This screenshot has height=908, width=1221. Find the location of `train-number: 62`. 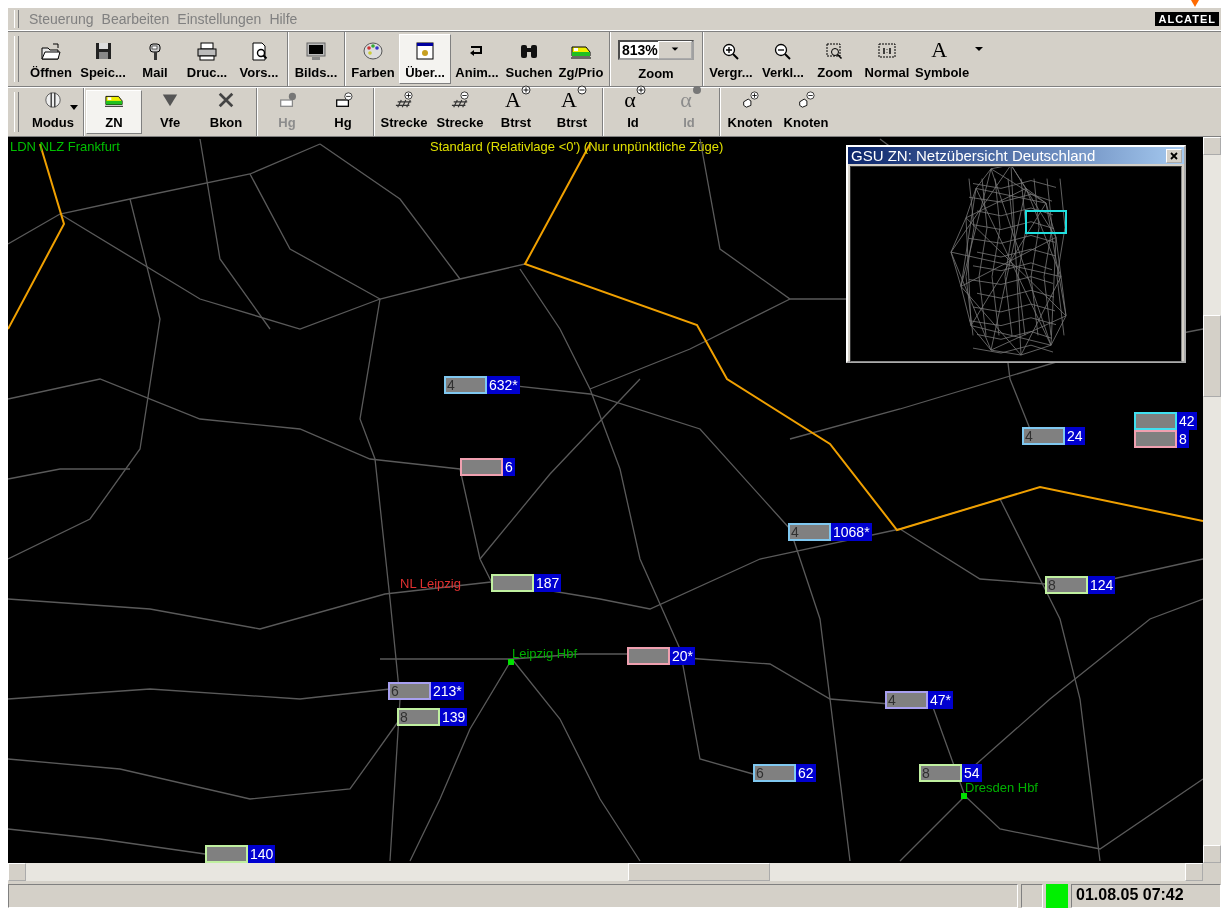

train-number: 62 is located at coordinates (806, 773).